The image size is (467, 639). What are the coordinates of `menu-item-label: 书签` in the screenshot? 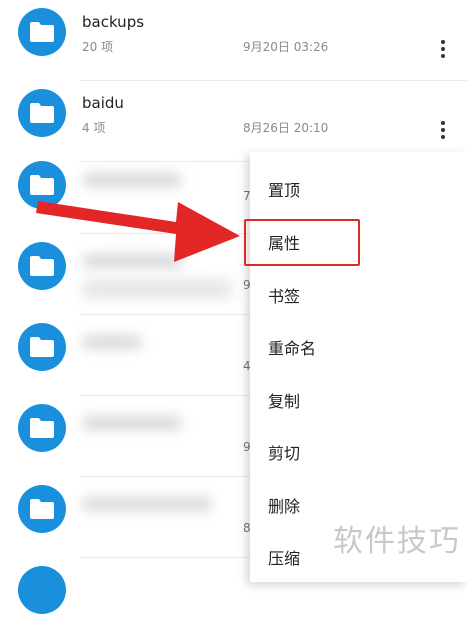 It's located at (284, 296).